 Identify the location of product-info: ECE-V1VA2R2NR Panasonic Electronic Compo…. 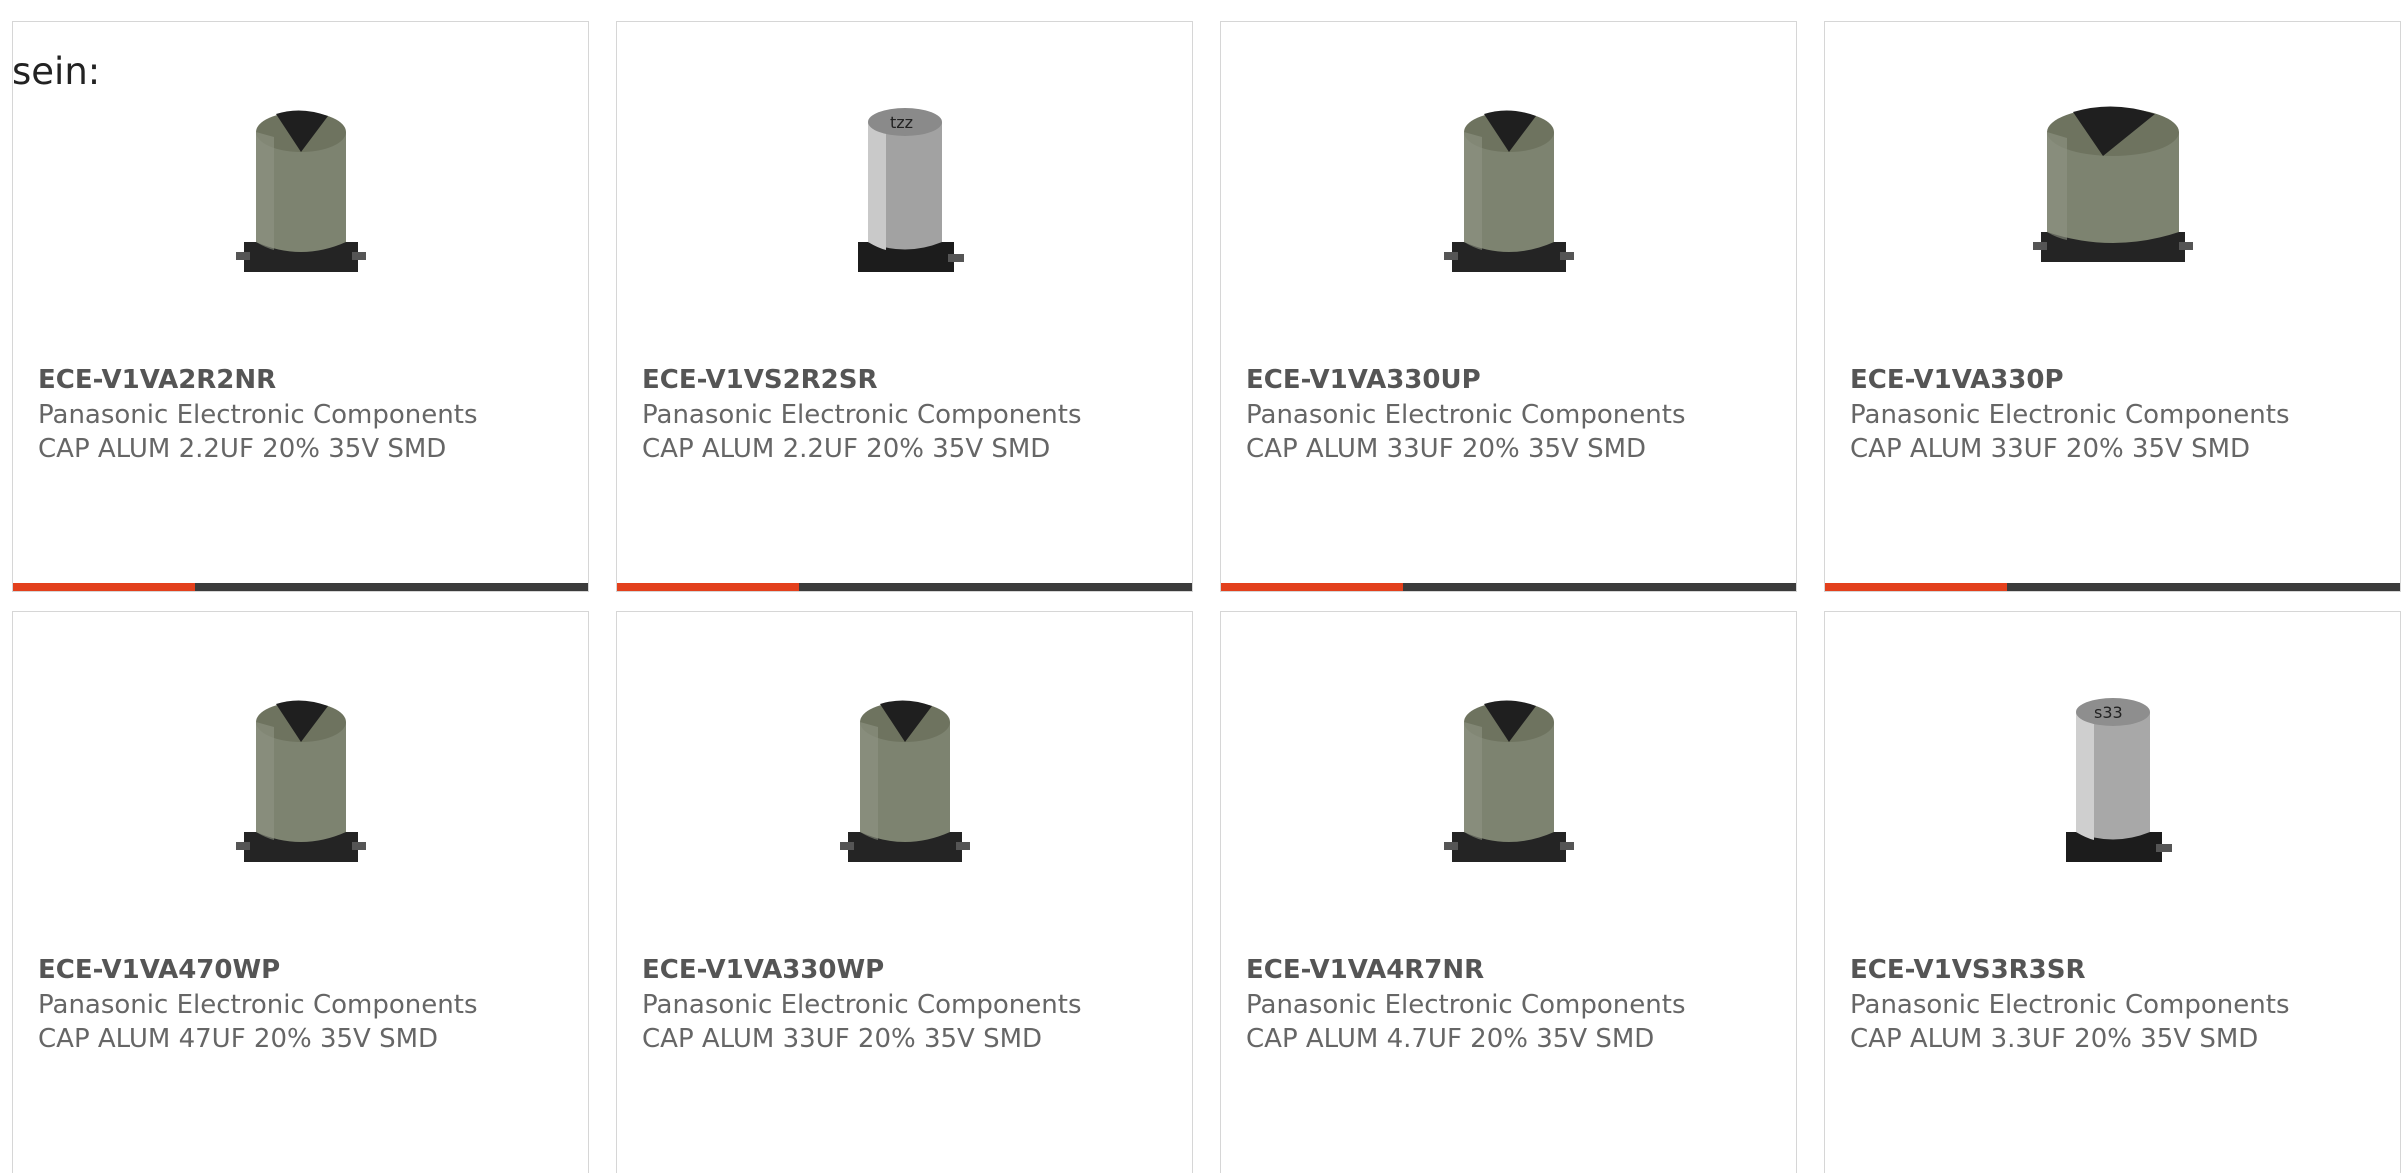
(308, 414).